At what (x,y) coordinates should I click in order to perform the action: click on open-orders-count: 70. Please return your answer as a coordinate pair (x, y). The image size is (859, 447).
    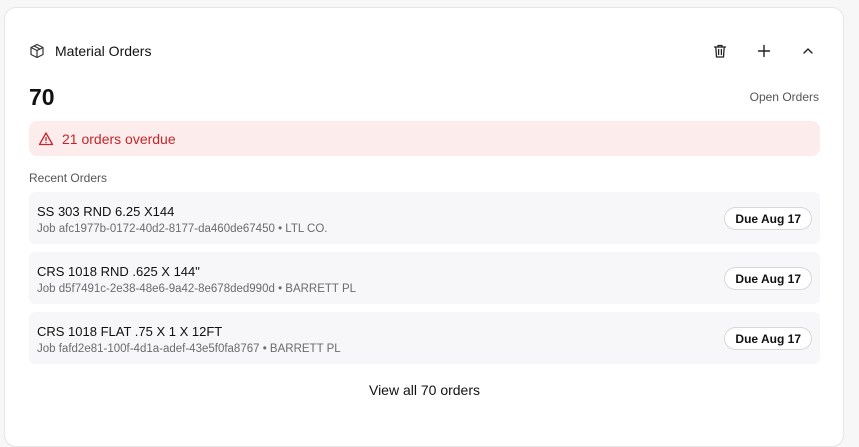
    Looking at the image, I should click on (42, 96).